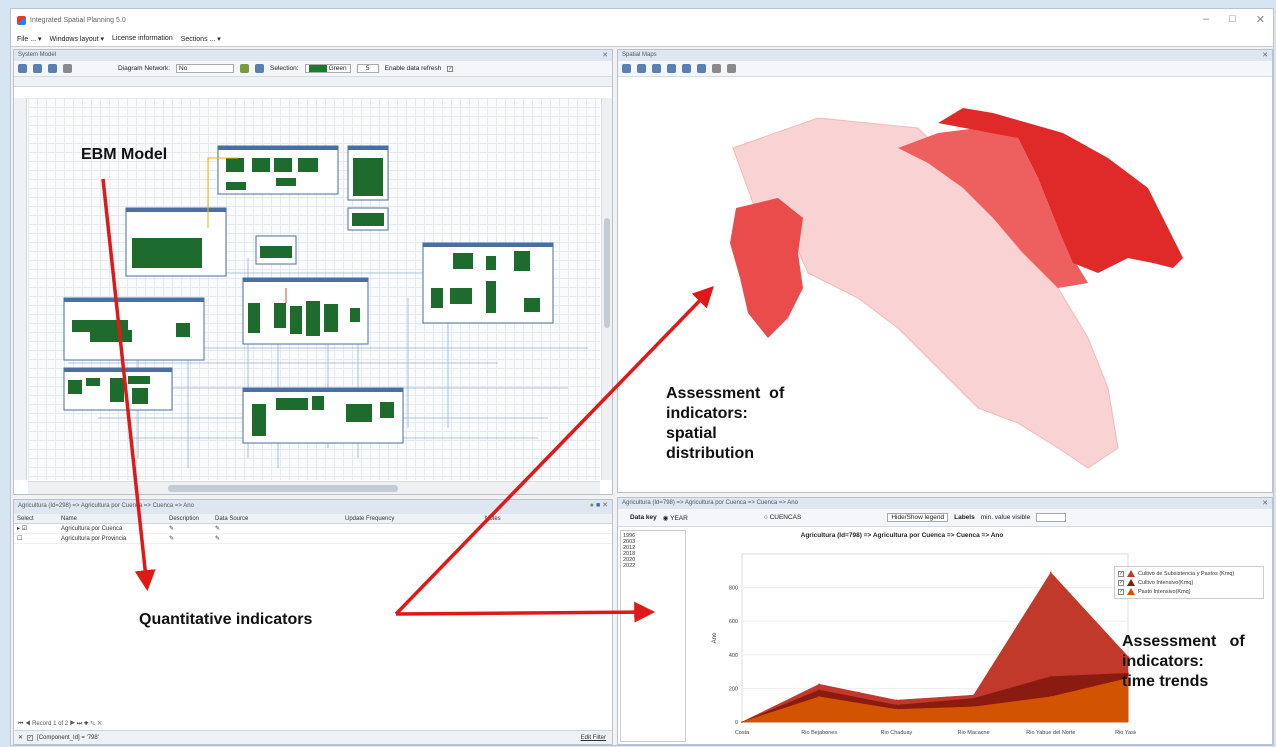  Describe the element at coordinates (60, 724) in the screenshot. I see `record-navigator: ⏮ ◀ Record 1 of 2 ▶ ⏭ ✚ ✎ ✕` at that location.